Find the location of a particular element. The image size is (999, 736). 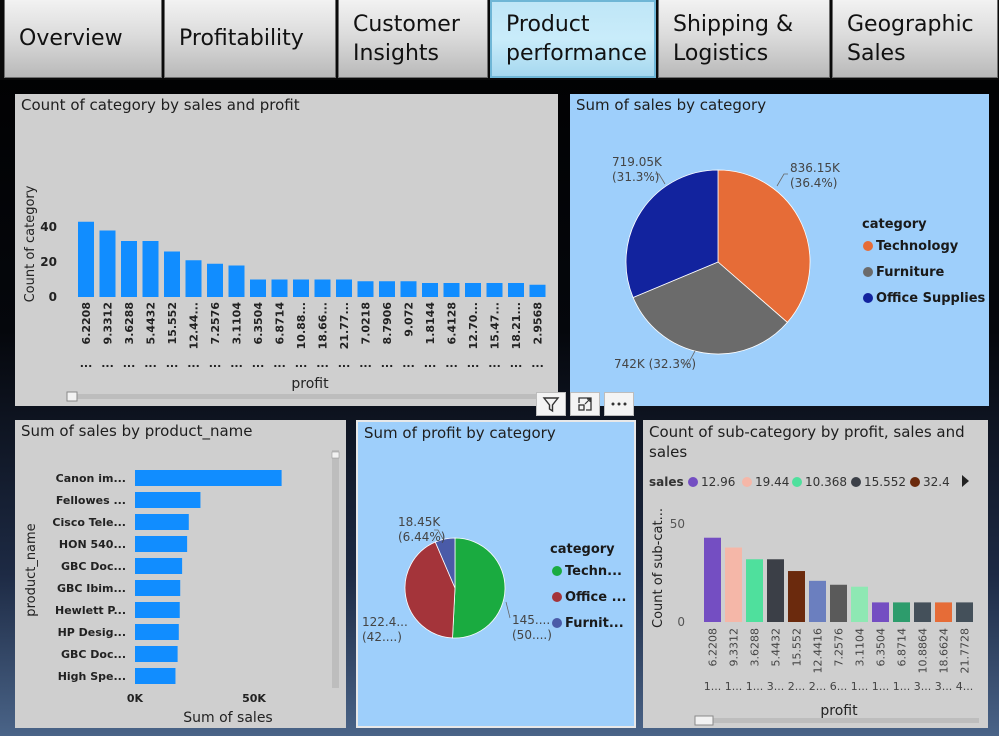

more-options-button is located at coordinates (619, 404).